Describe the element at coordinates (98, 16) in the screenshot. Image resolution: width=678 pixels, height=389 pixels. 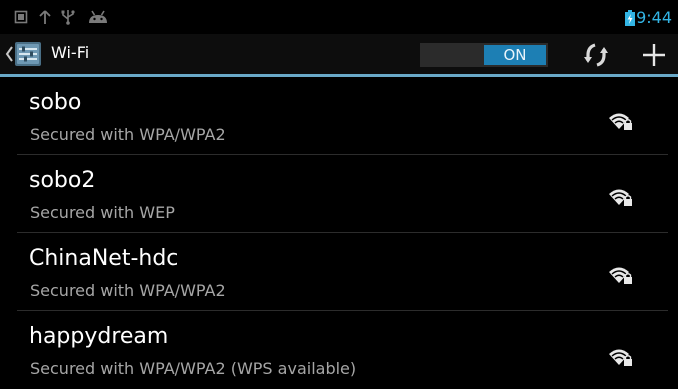
I see `android-debug-icon` at that location.